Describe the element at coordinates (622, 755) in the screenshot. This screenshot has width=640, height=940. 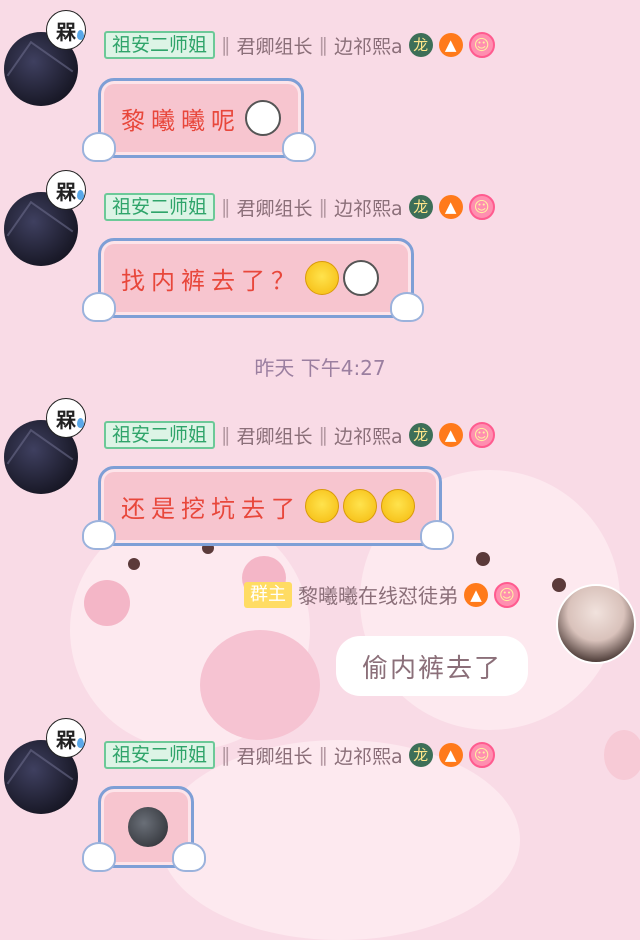
I see `background-paw` at that location.